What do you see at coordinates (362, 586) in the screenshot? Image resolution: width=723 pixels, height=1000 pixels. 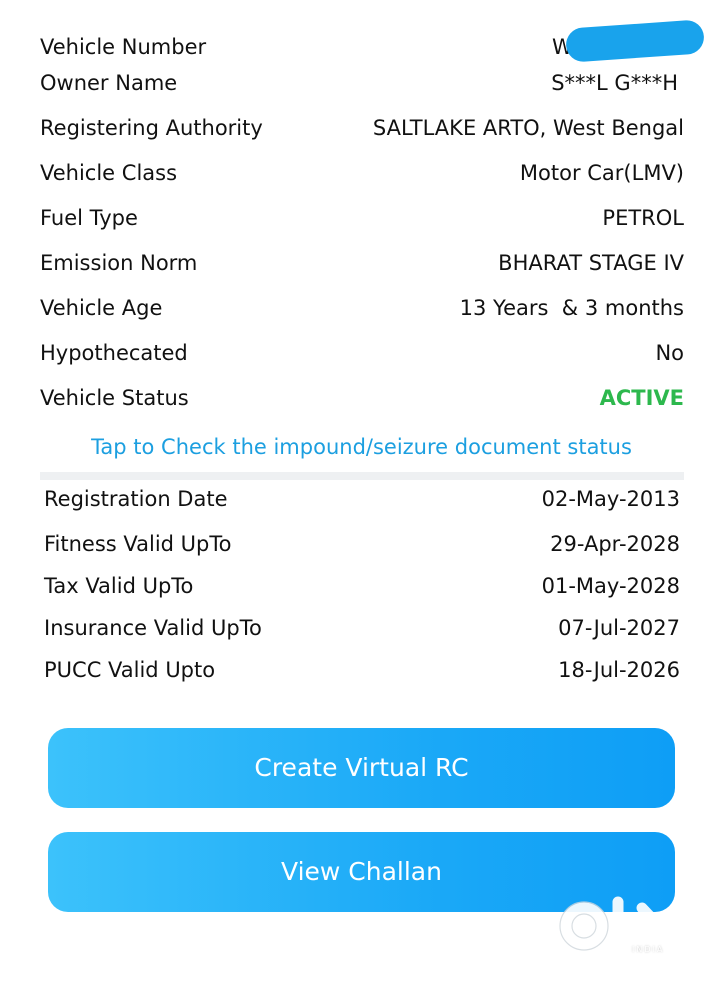 I see `row-tax-valid: Tax Valid UpTo 01-May-2028` at bounding box center [362, 586].